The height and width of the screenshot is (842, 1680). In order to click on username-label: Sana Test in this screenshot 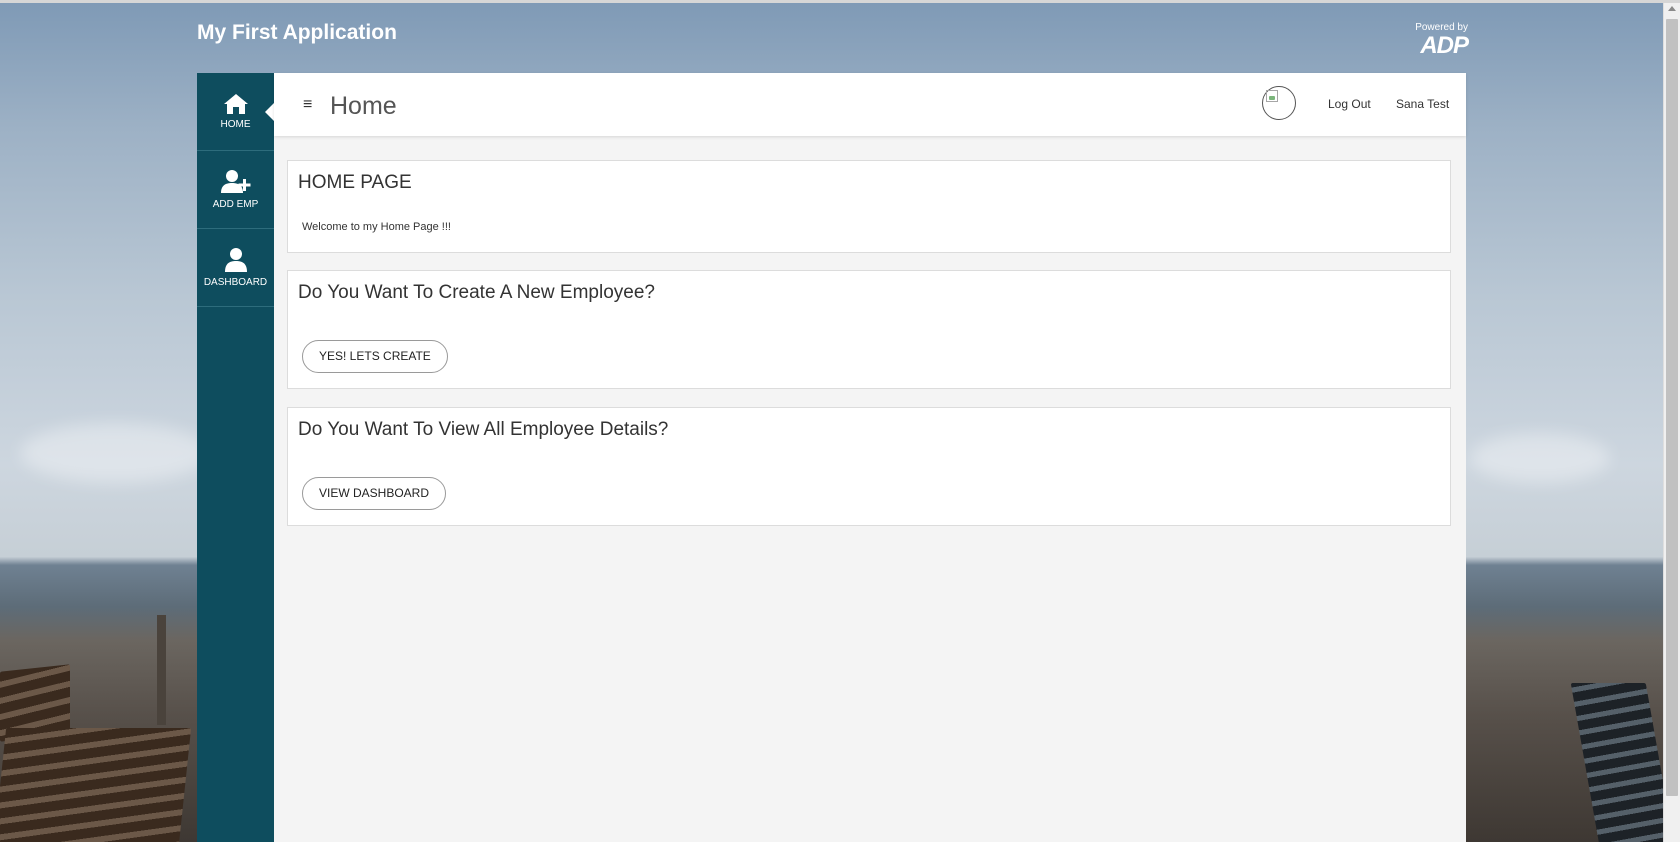, I will do `click(1423, 104)`.